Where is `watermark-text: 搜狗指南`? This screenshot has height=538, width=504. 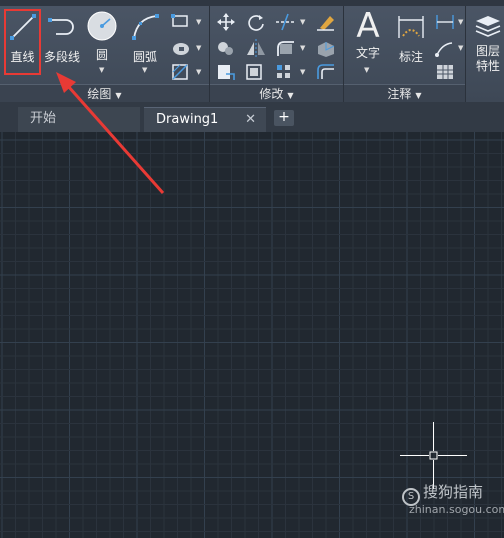
watermark-text: 搜狗指南 is located at coordinates (453, 492).